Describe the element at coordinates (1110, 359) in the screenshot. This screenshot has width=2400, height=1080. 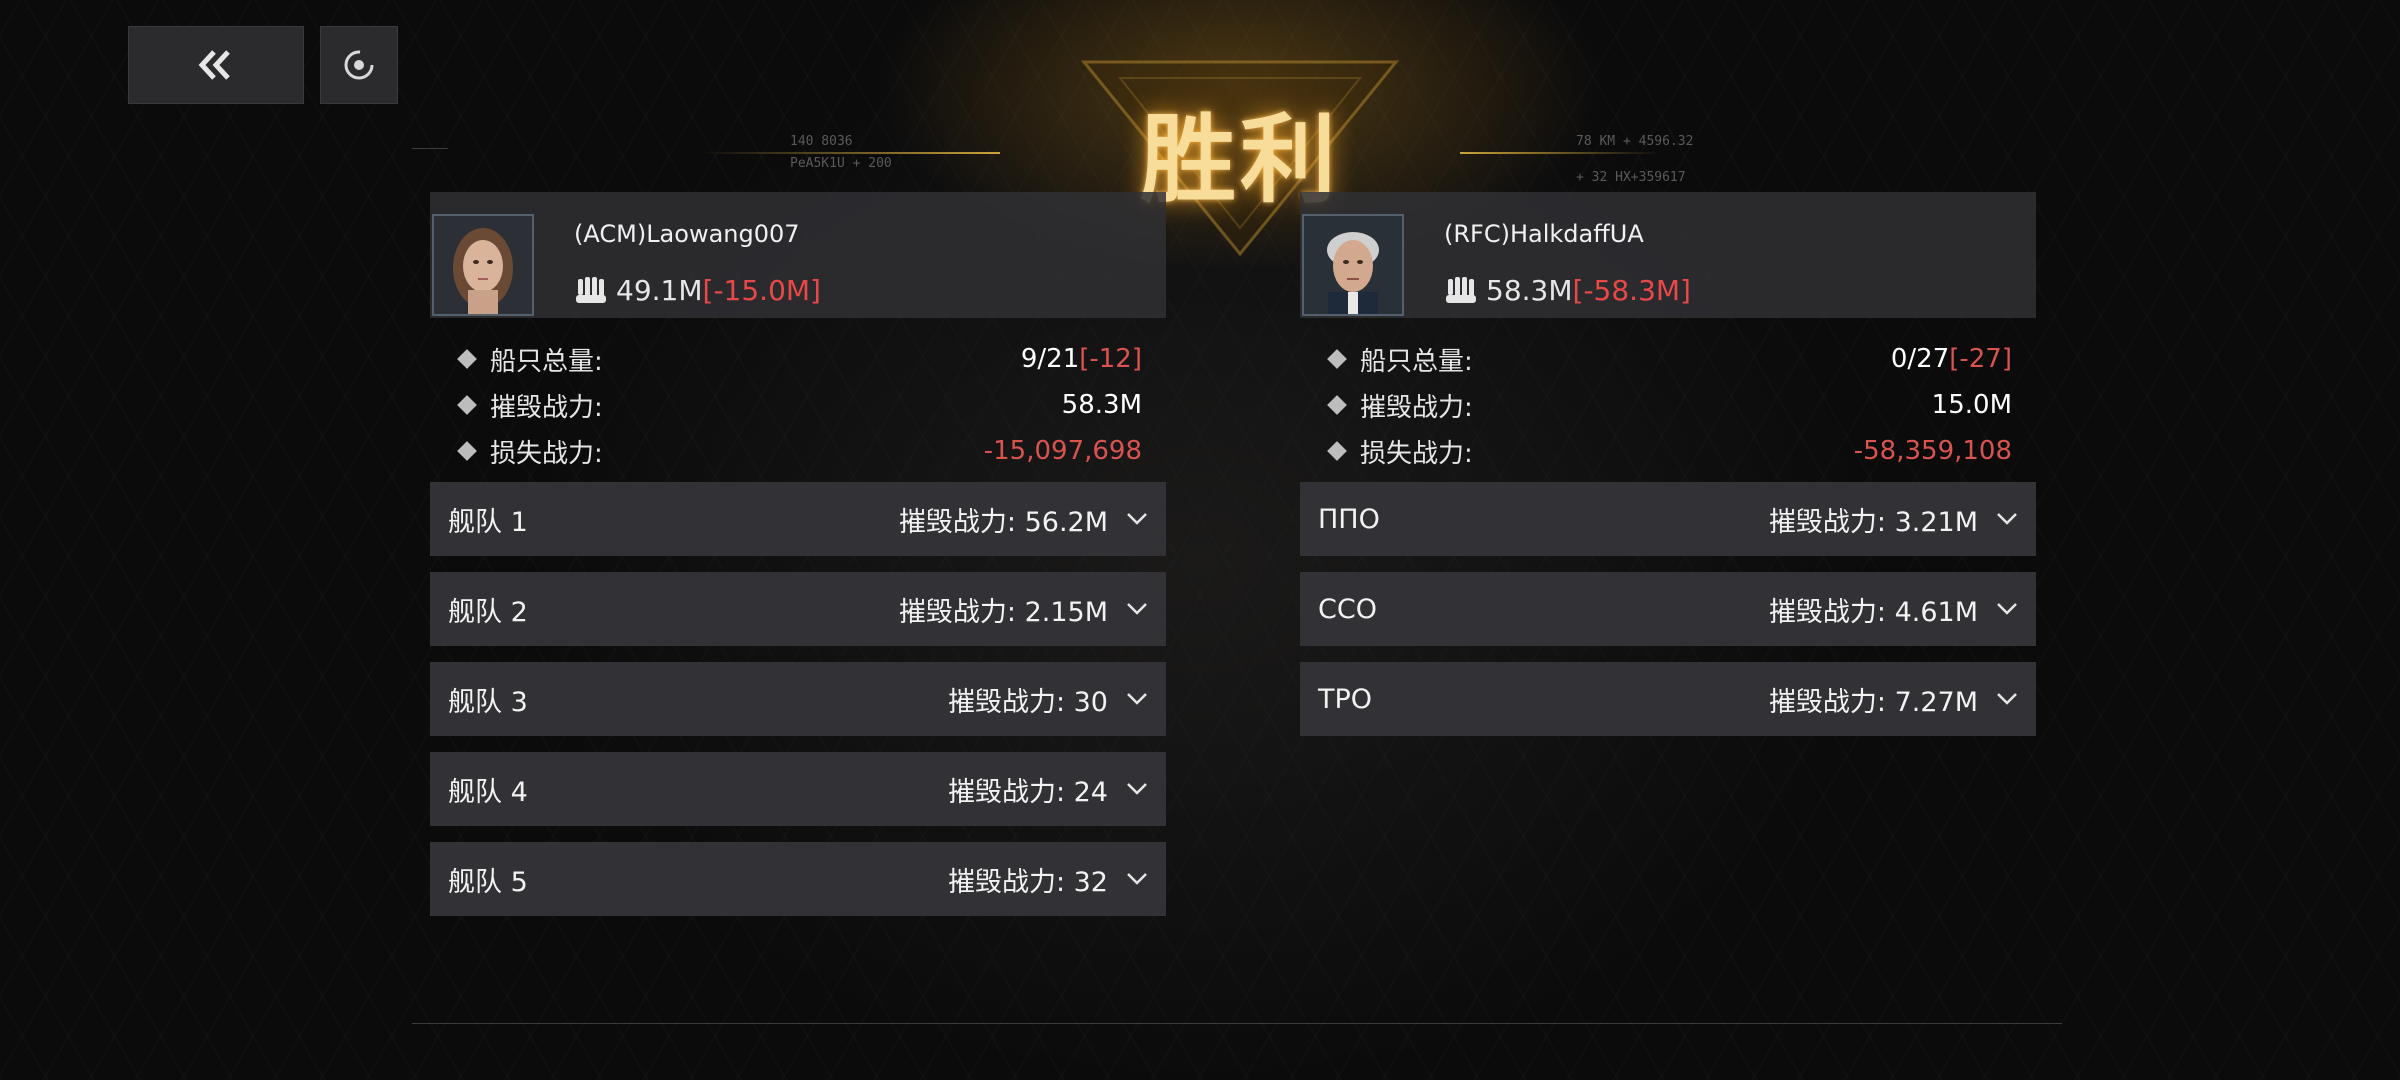
I see `stat-delta: [-12]` at that location.